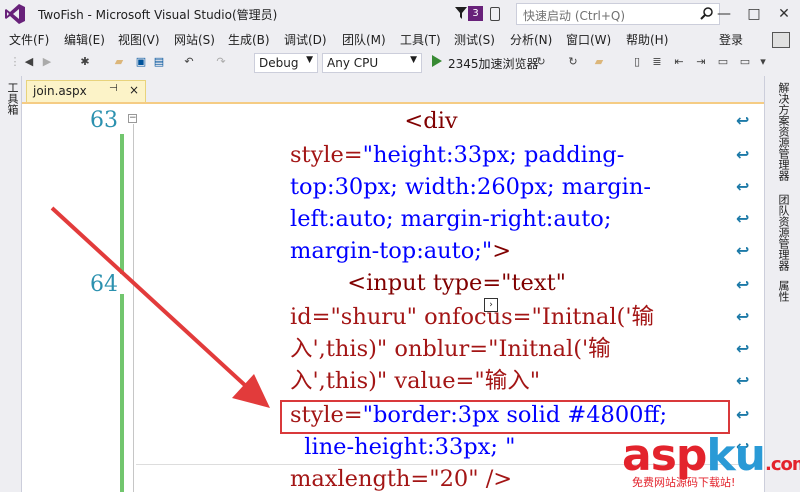 Image resolution: width=800 pixels, height=492 pixels. Describe the element at coordinates (139, 39) in the screenshot. I see `menu-view: 视图(V)` at that location.